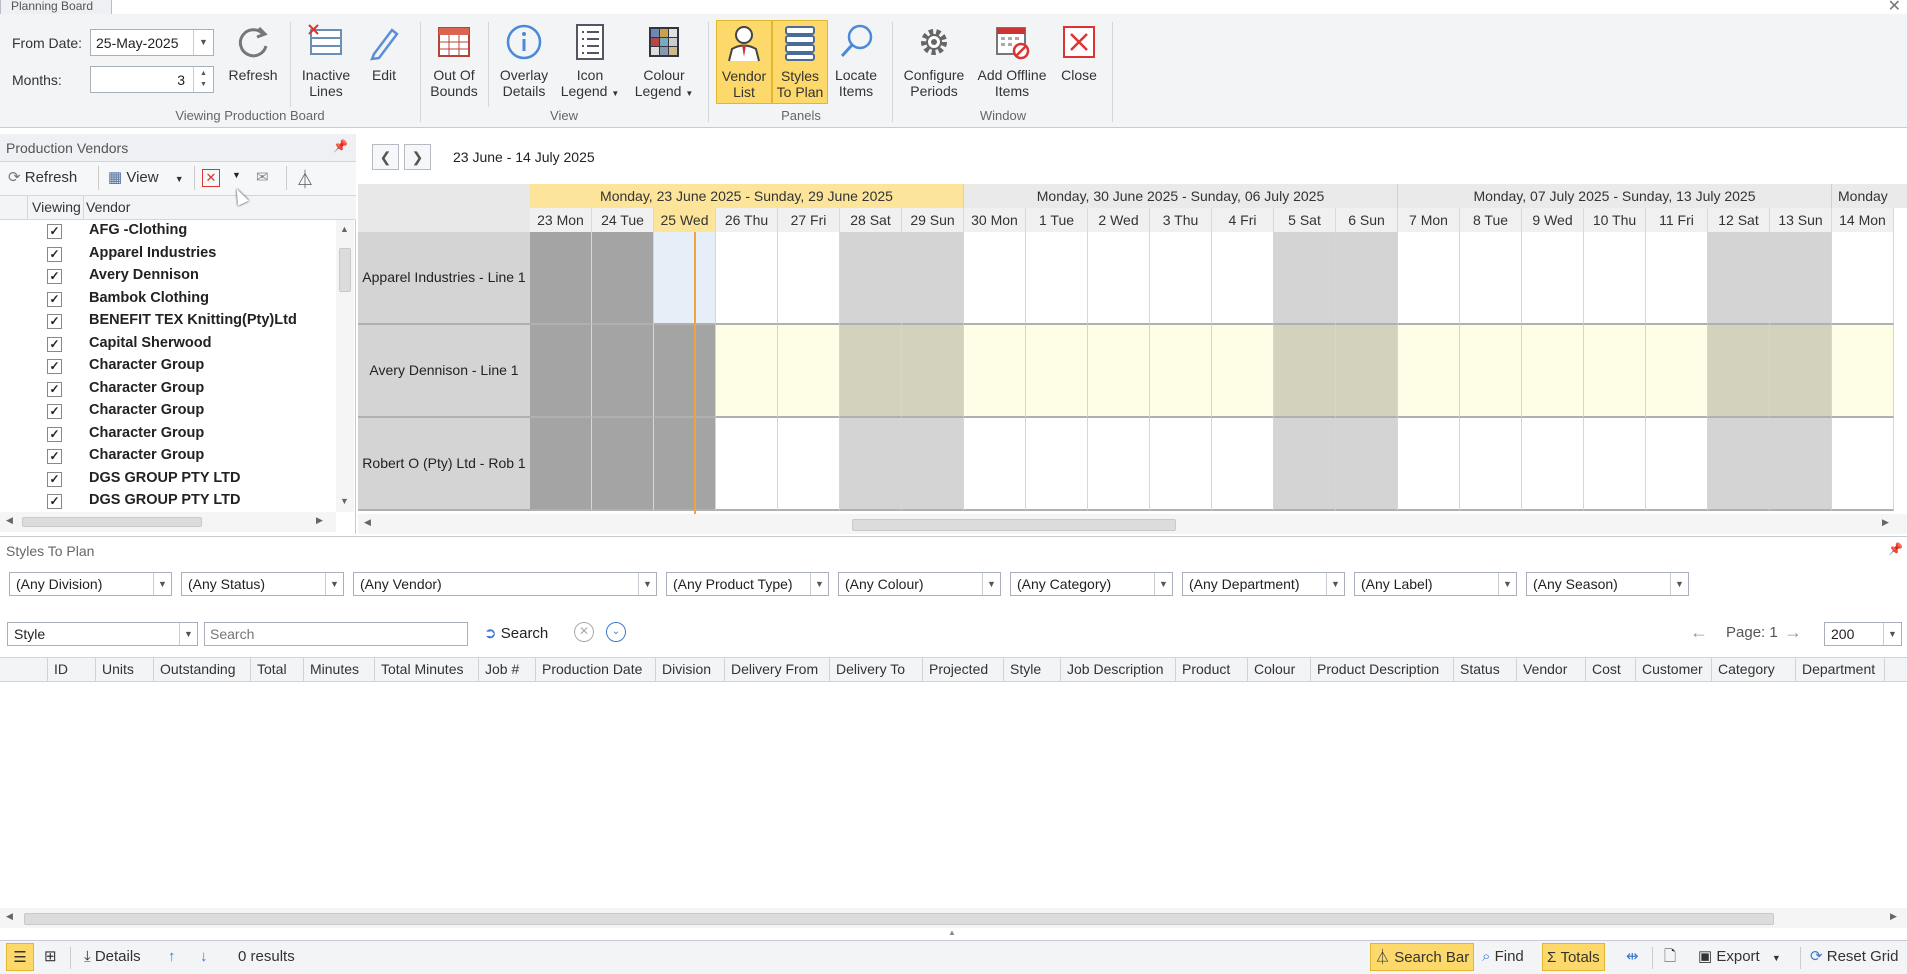  Describe the element at coordinates (1854, 957) in the screenshot. I see `reset-grid-button: ⟳ Reset Grid` at that location.